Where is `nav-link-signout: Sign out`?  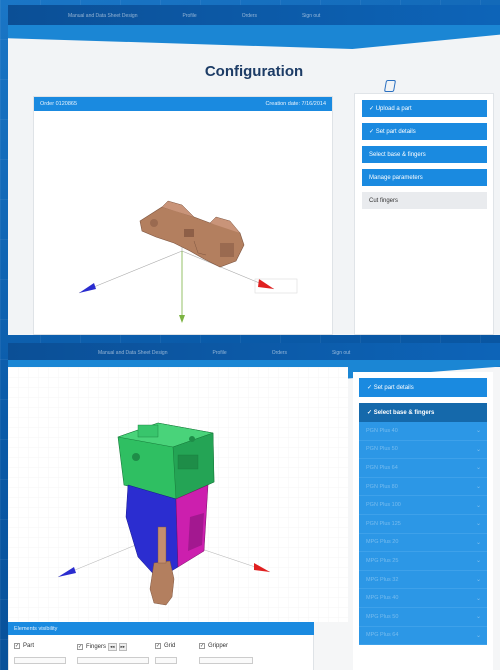
nav-link-signout: Sign out is located at coordinates (311, 16).